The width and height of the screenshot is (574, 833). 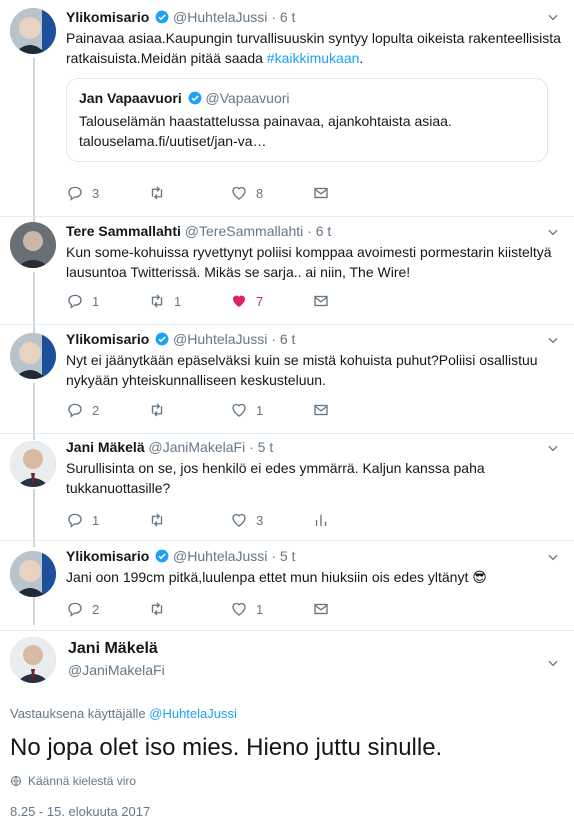 I want to click on retweet-count: 1, so click(x=178, y=301).